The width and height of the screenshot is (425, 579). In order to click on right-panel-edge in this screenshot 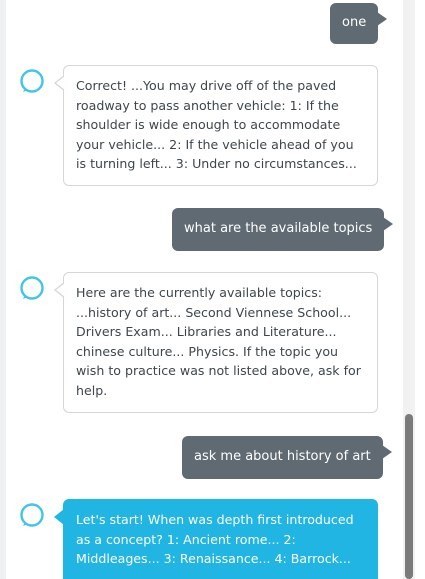, I will do `click(420, 289)`.